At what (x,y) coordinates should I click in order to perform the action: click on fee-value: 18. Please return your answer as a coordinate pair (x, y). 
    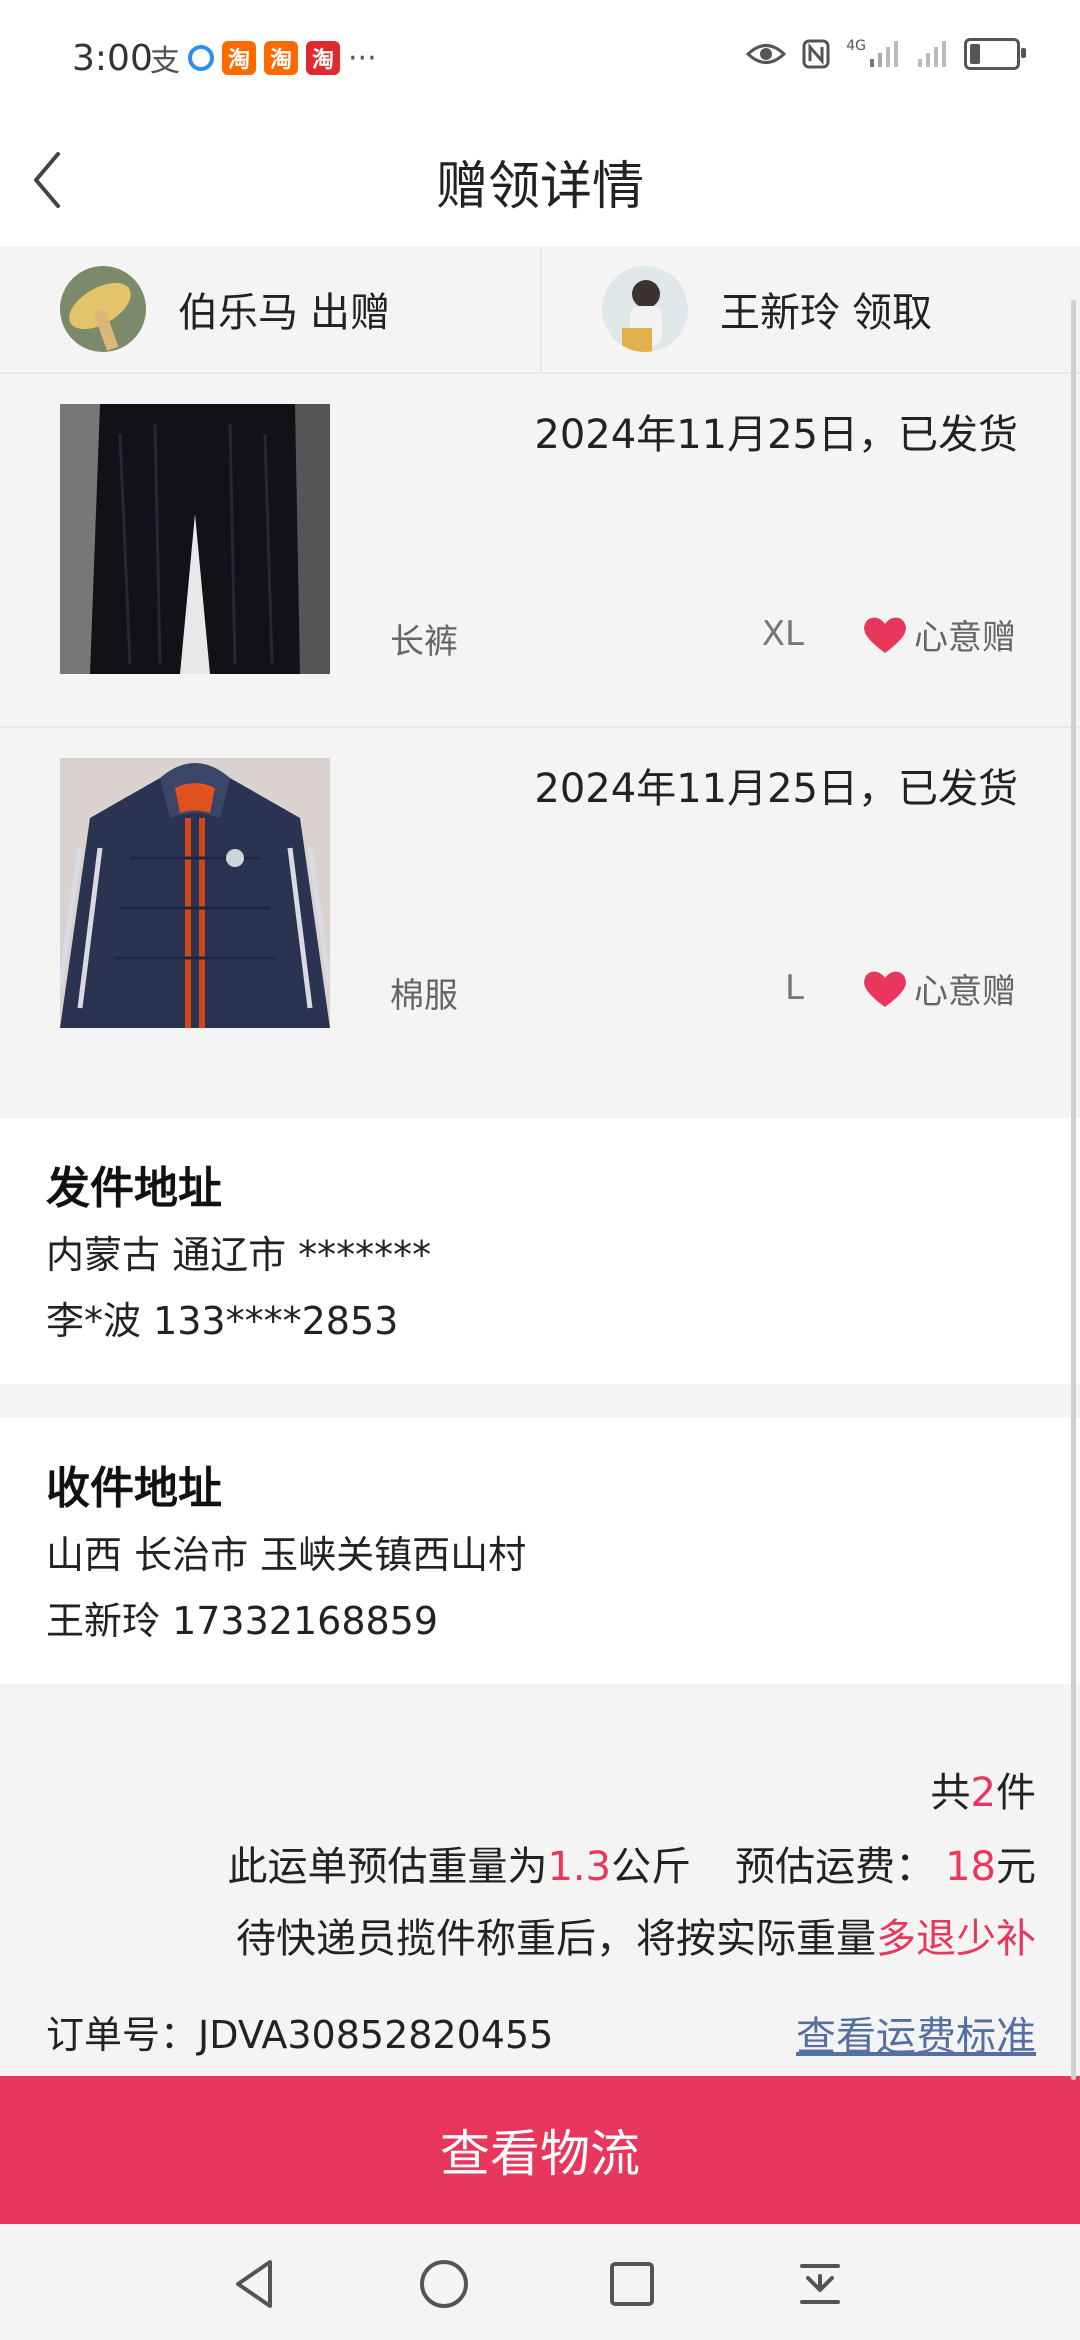
    Looking at the image, I should click on (970, 1867).